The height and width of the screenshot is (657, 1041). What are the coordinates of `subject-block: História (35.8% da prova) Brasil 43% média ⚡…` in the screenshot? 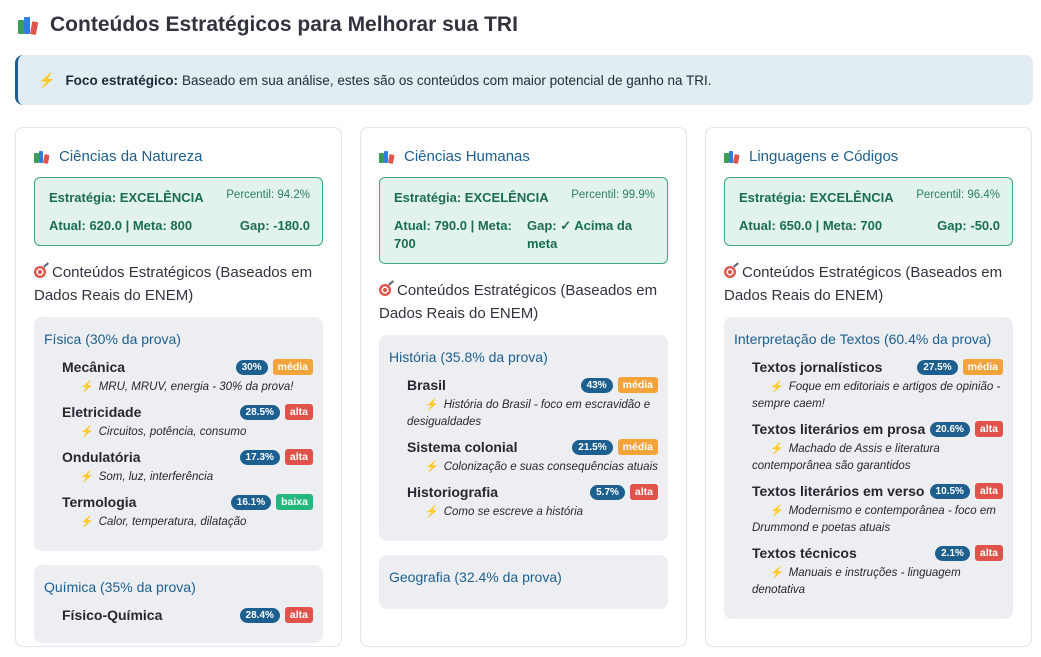 It's located at (523, 438).